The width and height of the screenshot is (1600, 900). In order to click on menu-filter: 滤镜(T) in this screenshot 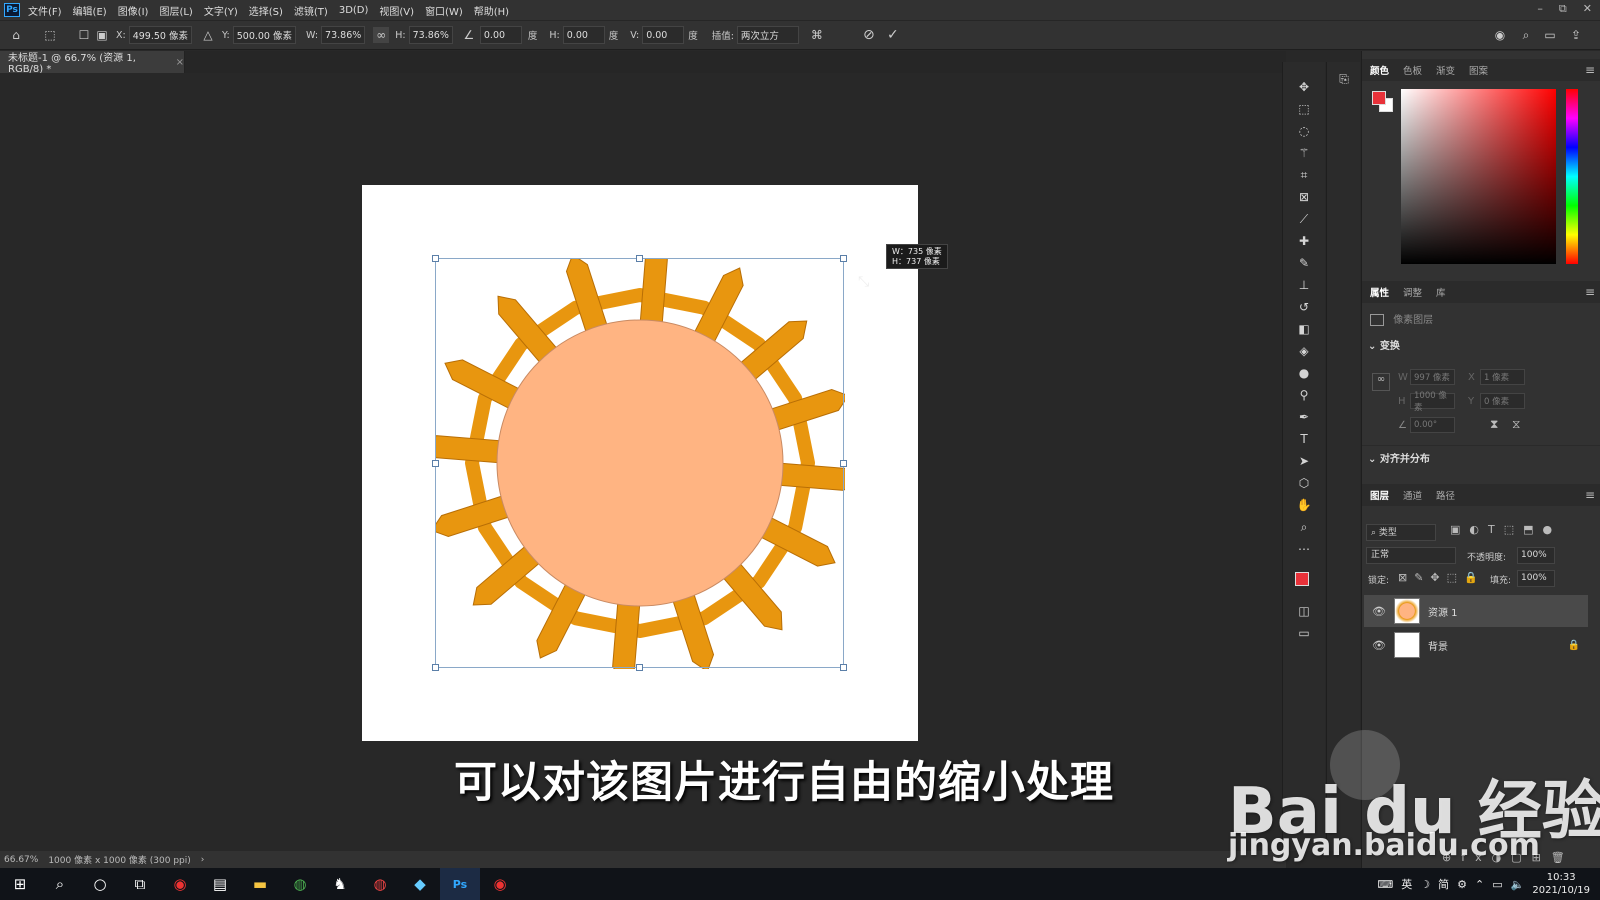, I will do `click(311, 10)`.